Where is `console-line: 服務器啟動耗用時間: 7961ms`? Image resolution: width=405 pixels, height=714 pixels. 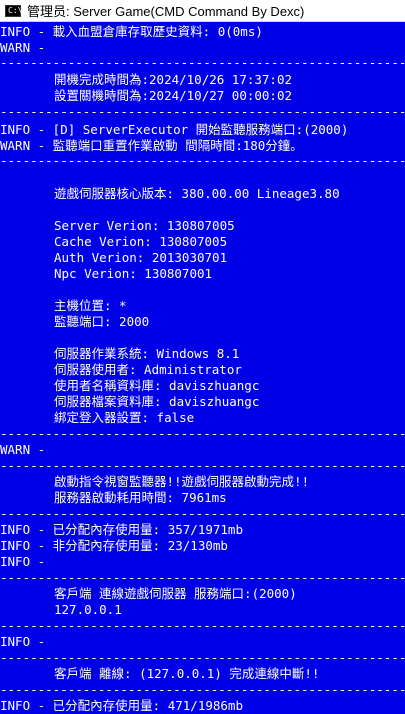 console-line: 服務器啟動耗用時間: 7961ms is located at coordinates (140, 497).